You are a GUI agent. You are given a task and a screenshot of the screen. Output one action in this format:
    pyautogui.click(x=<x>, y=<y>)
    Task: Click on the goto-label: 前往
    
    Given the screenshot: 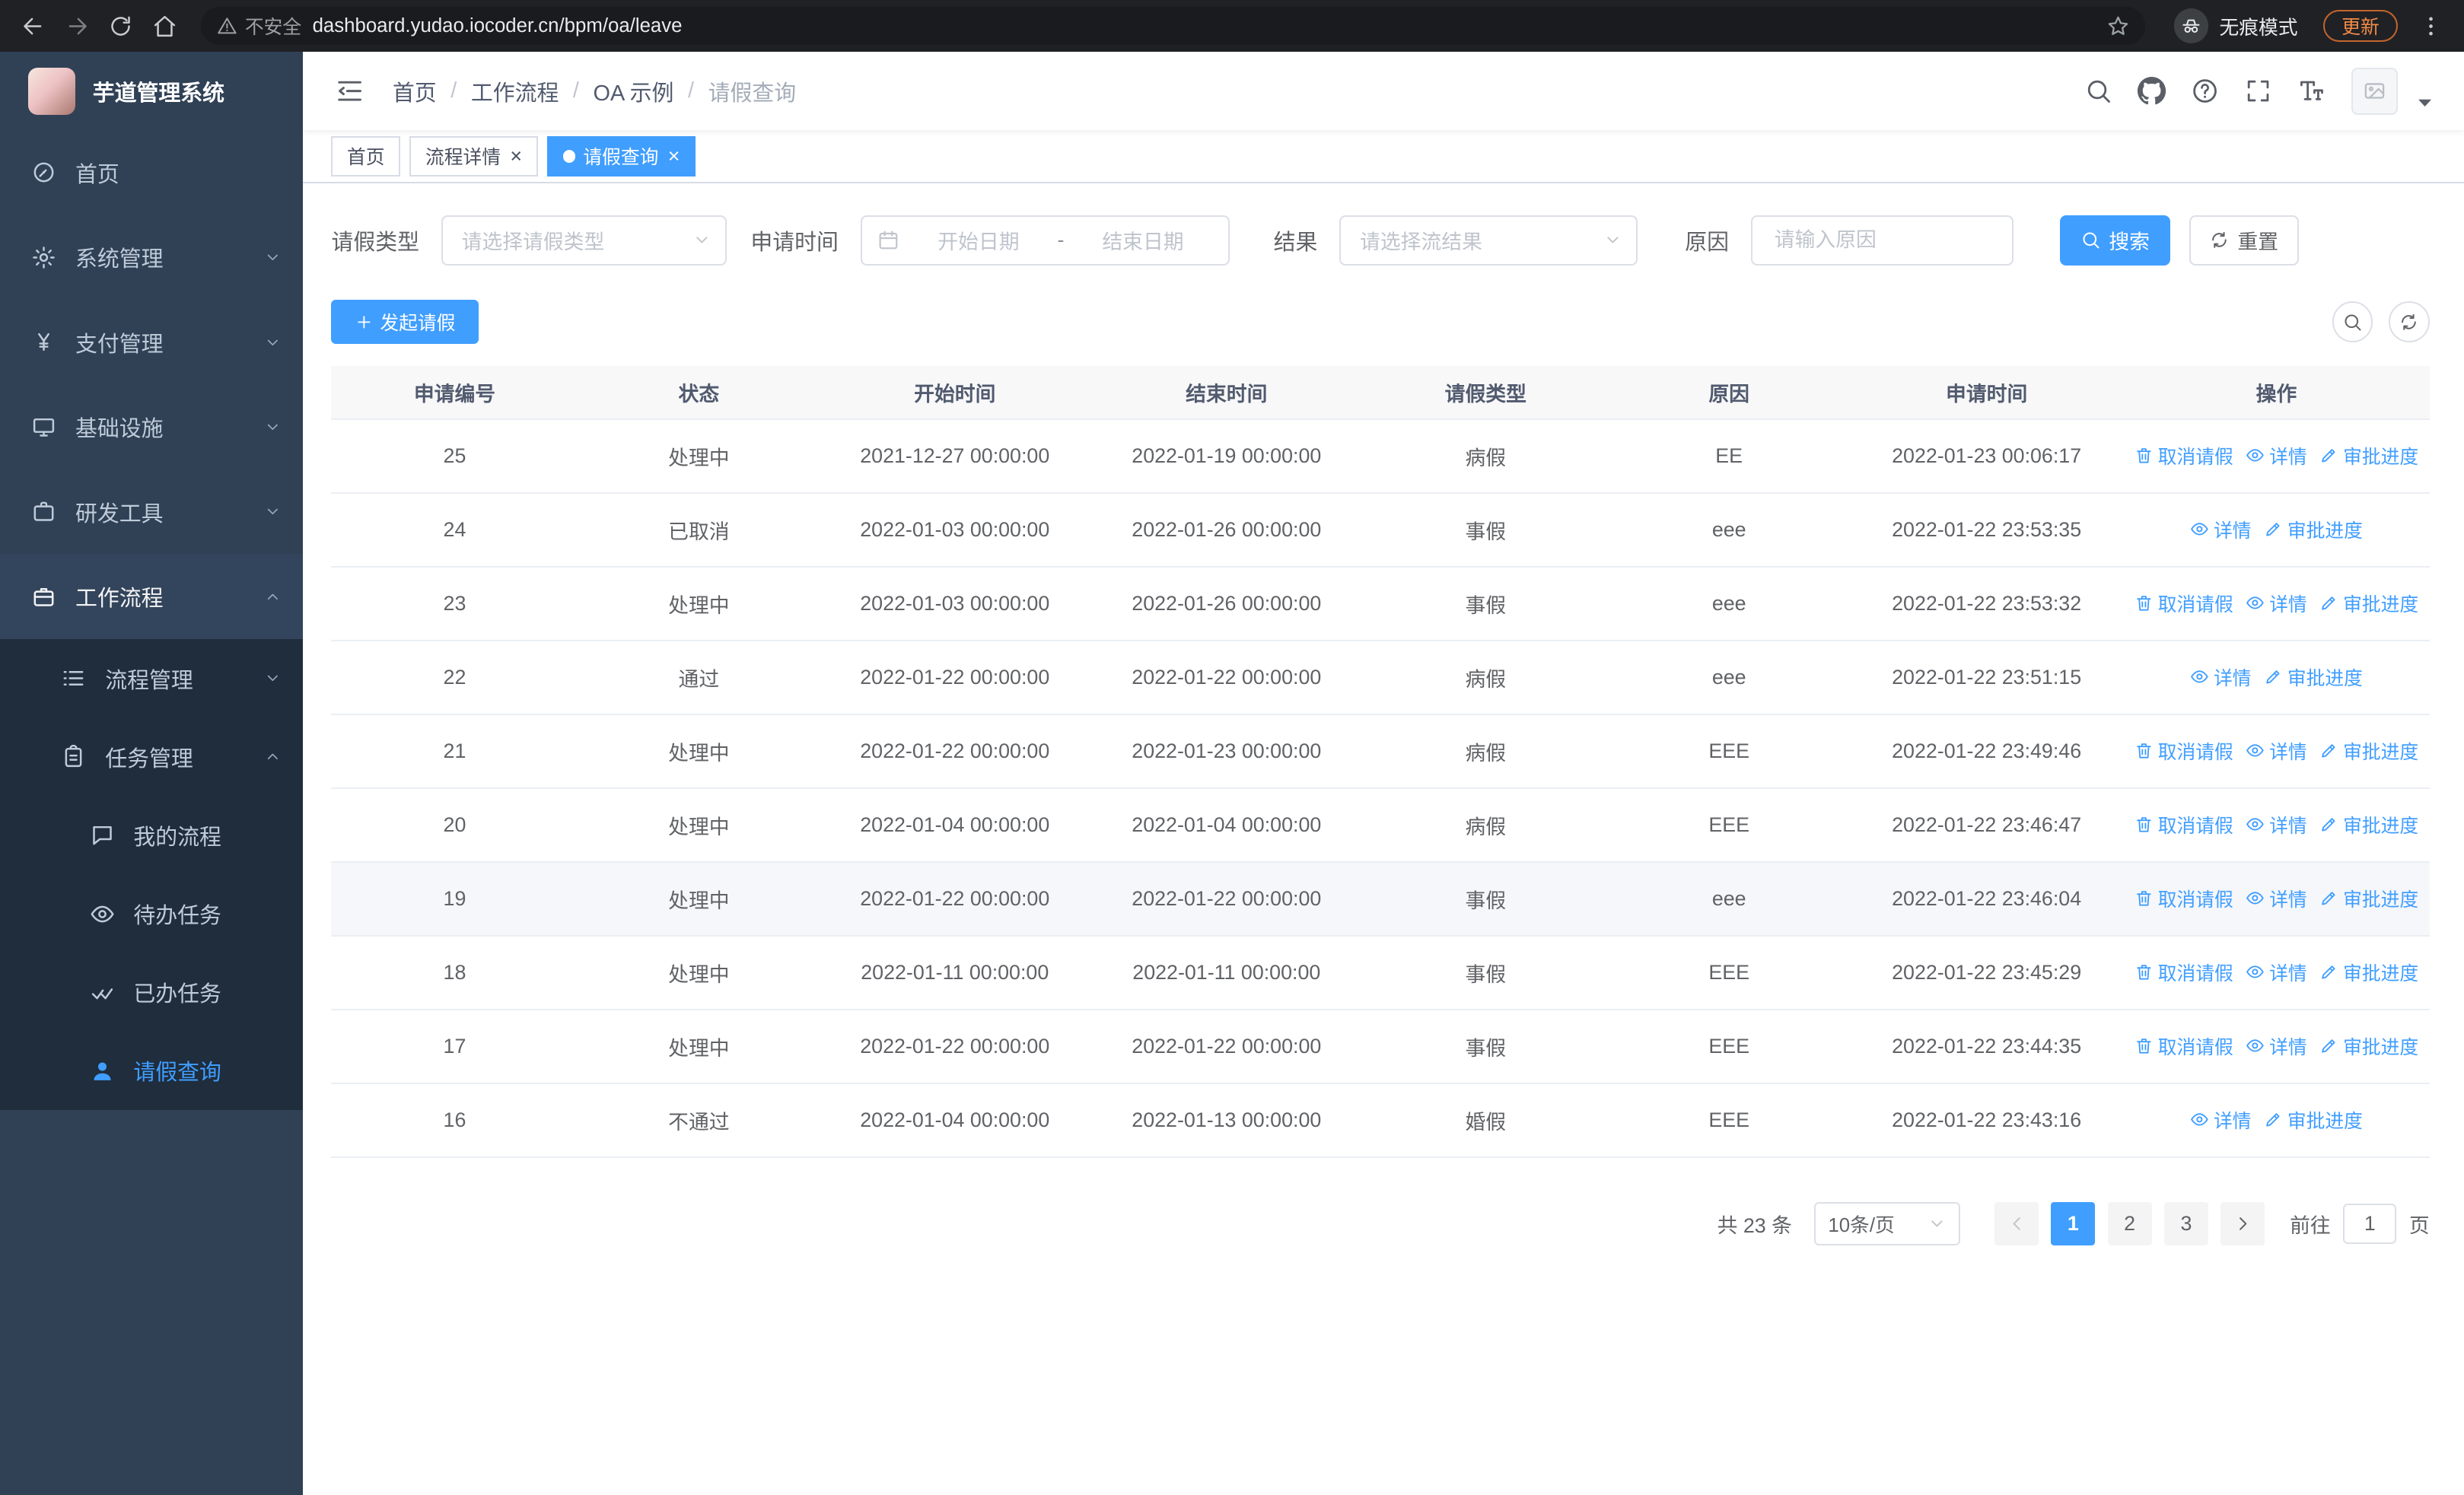 What is the action you would take?
    pyautogui.click(x=2310, y=1225)
    